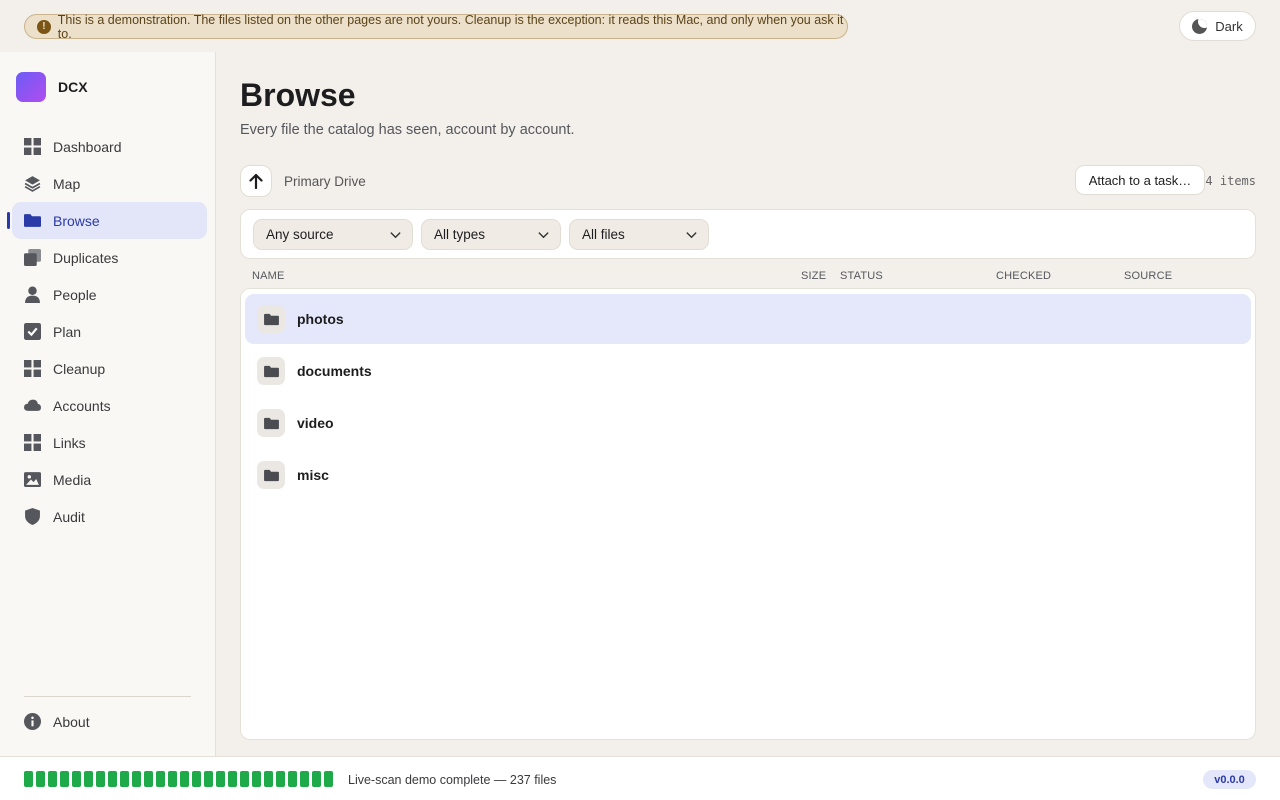 Image resolution: width=1280 pixels, height=800 pixels. What do you see at coordinates (108, 479) in the screenshot?
I see `sidebar-item-media: Media` at bounding box center [108, 479].